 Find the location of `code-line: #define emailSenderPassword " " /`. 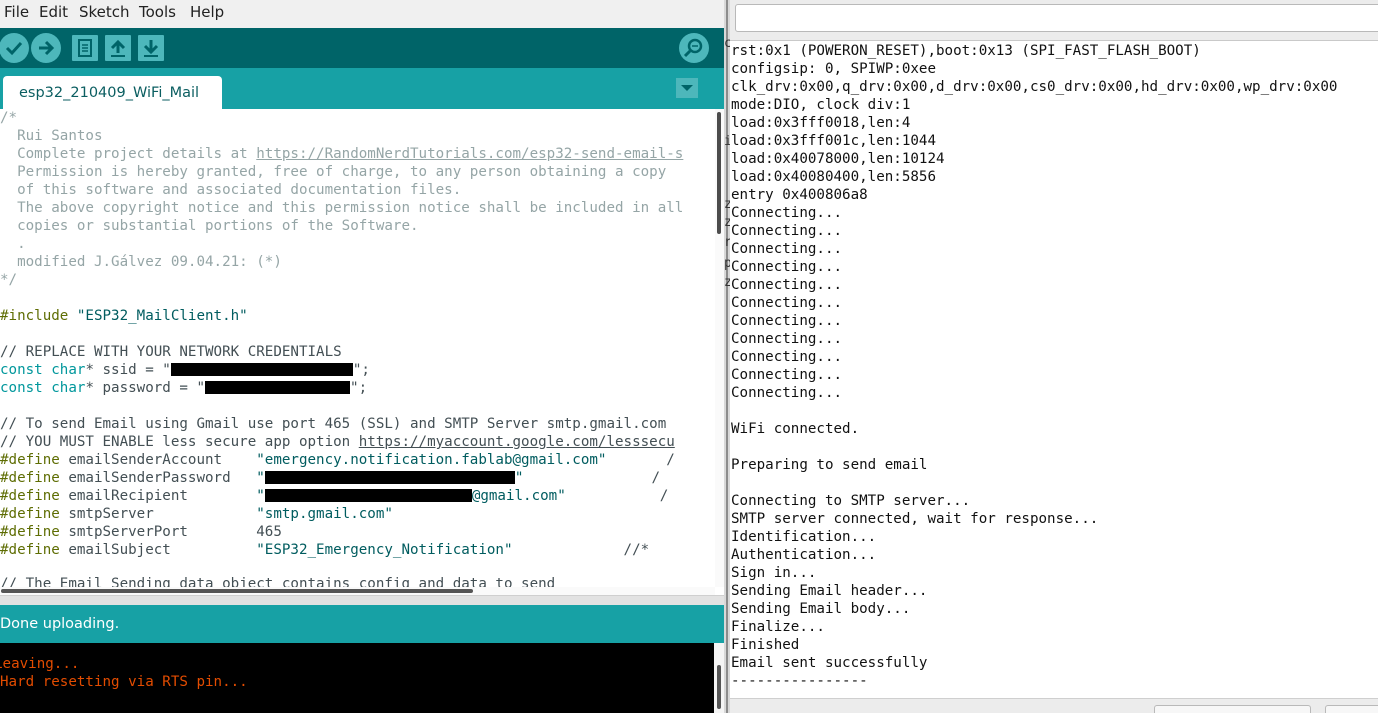

code-line: #define emailSenderPassword " " / is located at coordinates (330, 478).